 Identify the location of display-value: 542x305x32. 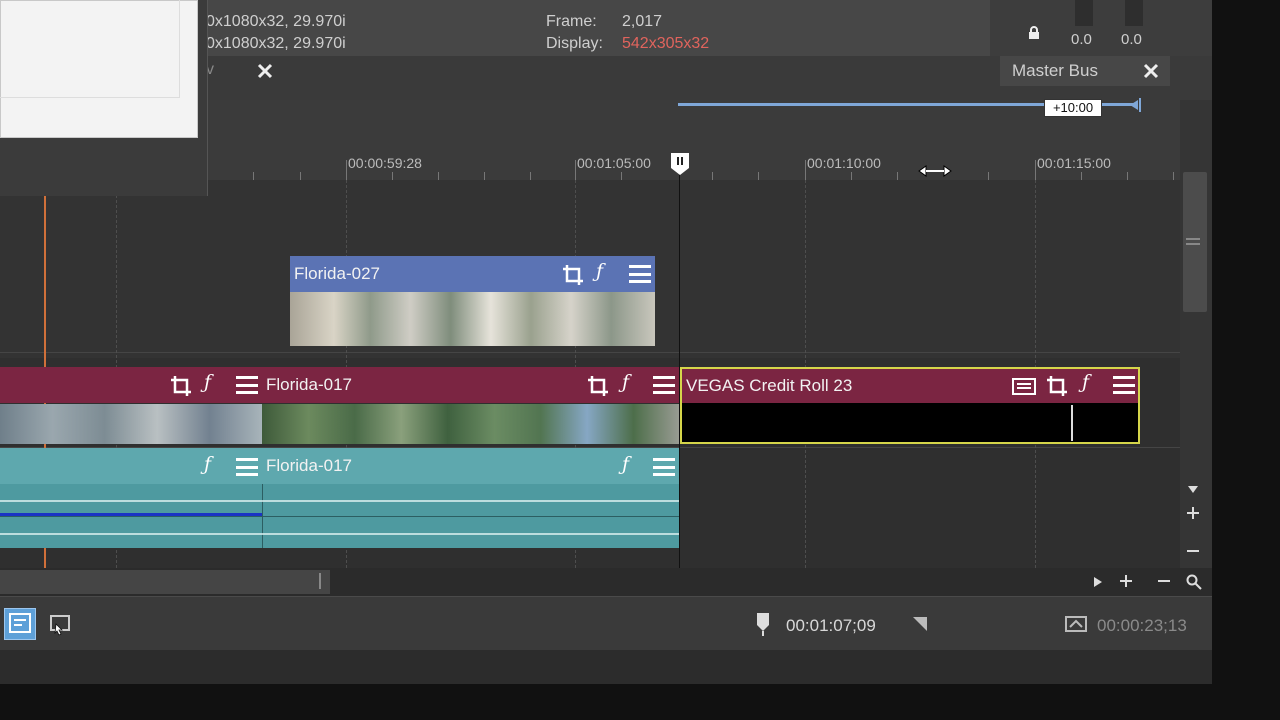
(666, 43).